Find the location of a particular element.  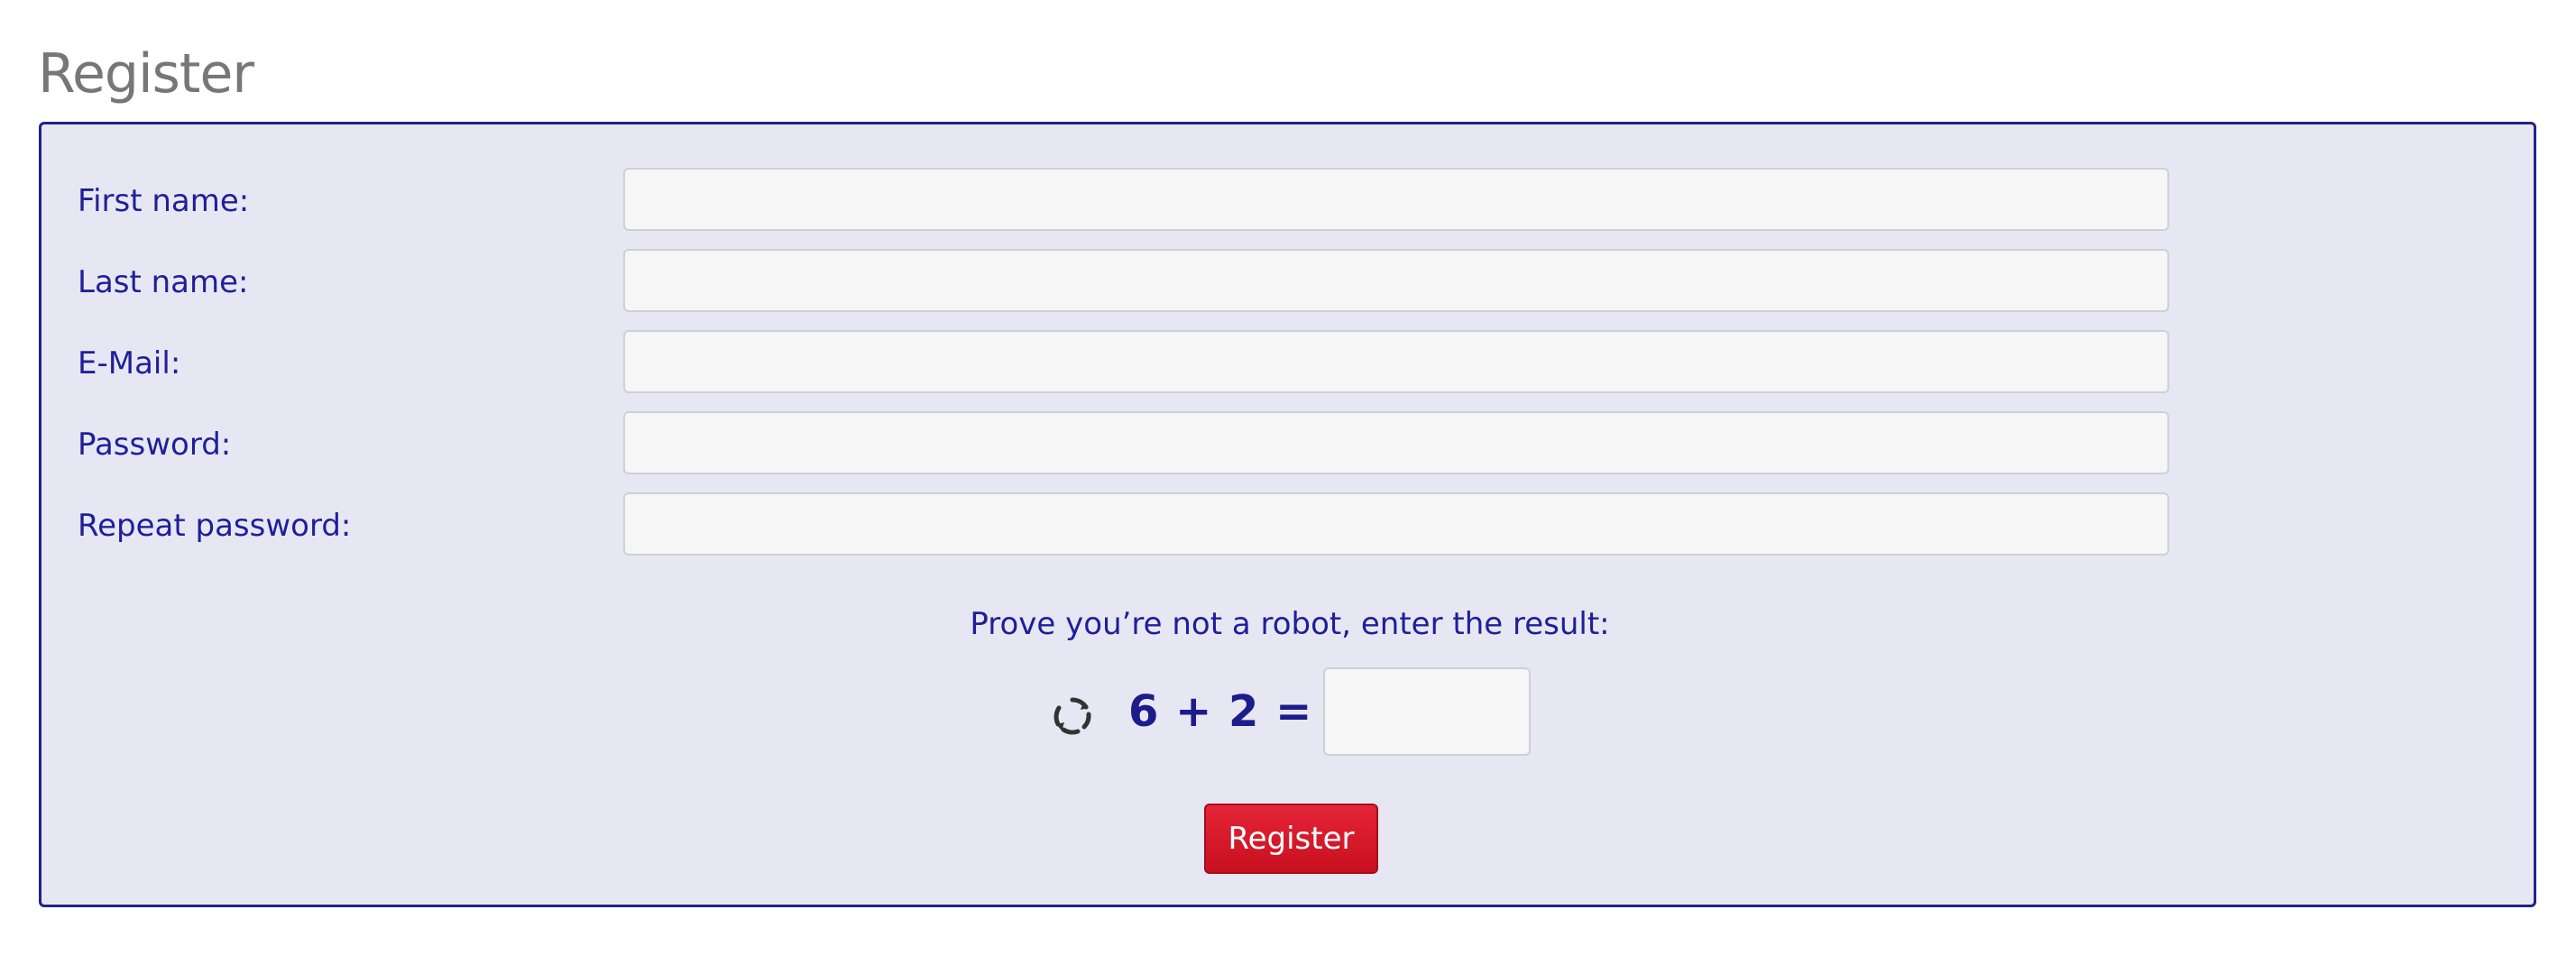

password-label: Password: is located at coordinates (155, 445).